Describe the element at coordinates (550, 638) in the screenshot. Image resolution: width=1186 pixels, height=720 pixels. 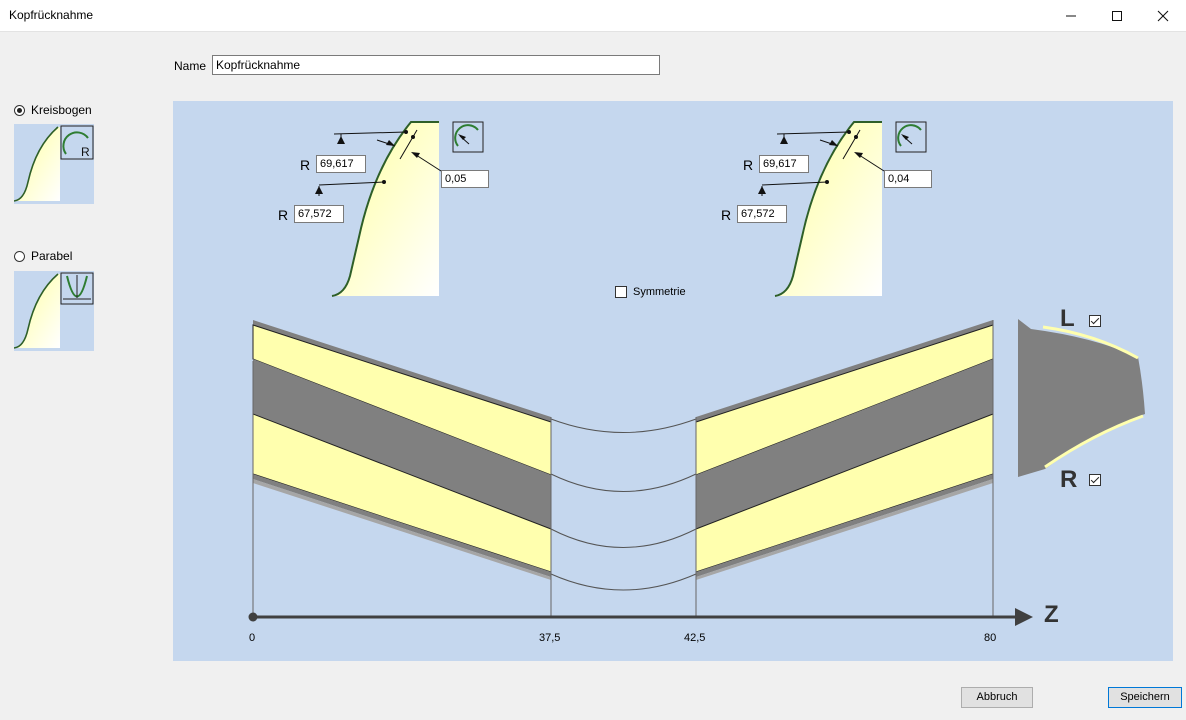
I see `z-tick-label: 37,5` at that location.